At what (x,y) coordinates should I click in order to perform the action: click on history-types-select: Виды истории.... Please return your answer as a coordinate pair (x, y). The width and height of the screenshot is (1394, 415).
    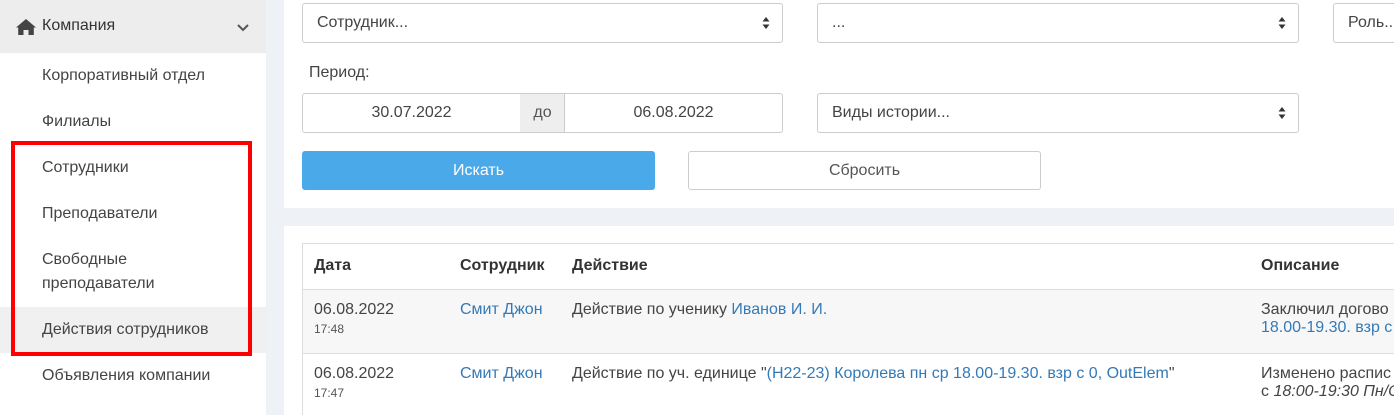
    Looking at the image, I should click on (1058, 113).